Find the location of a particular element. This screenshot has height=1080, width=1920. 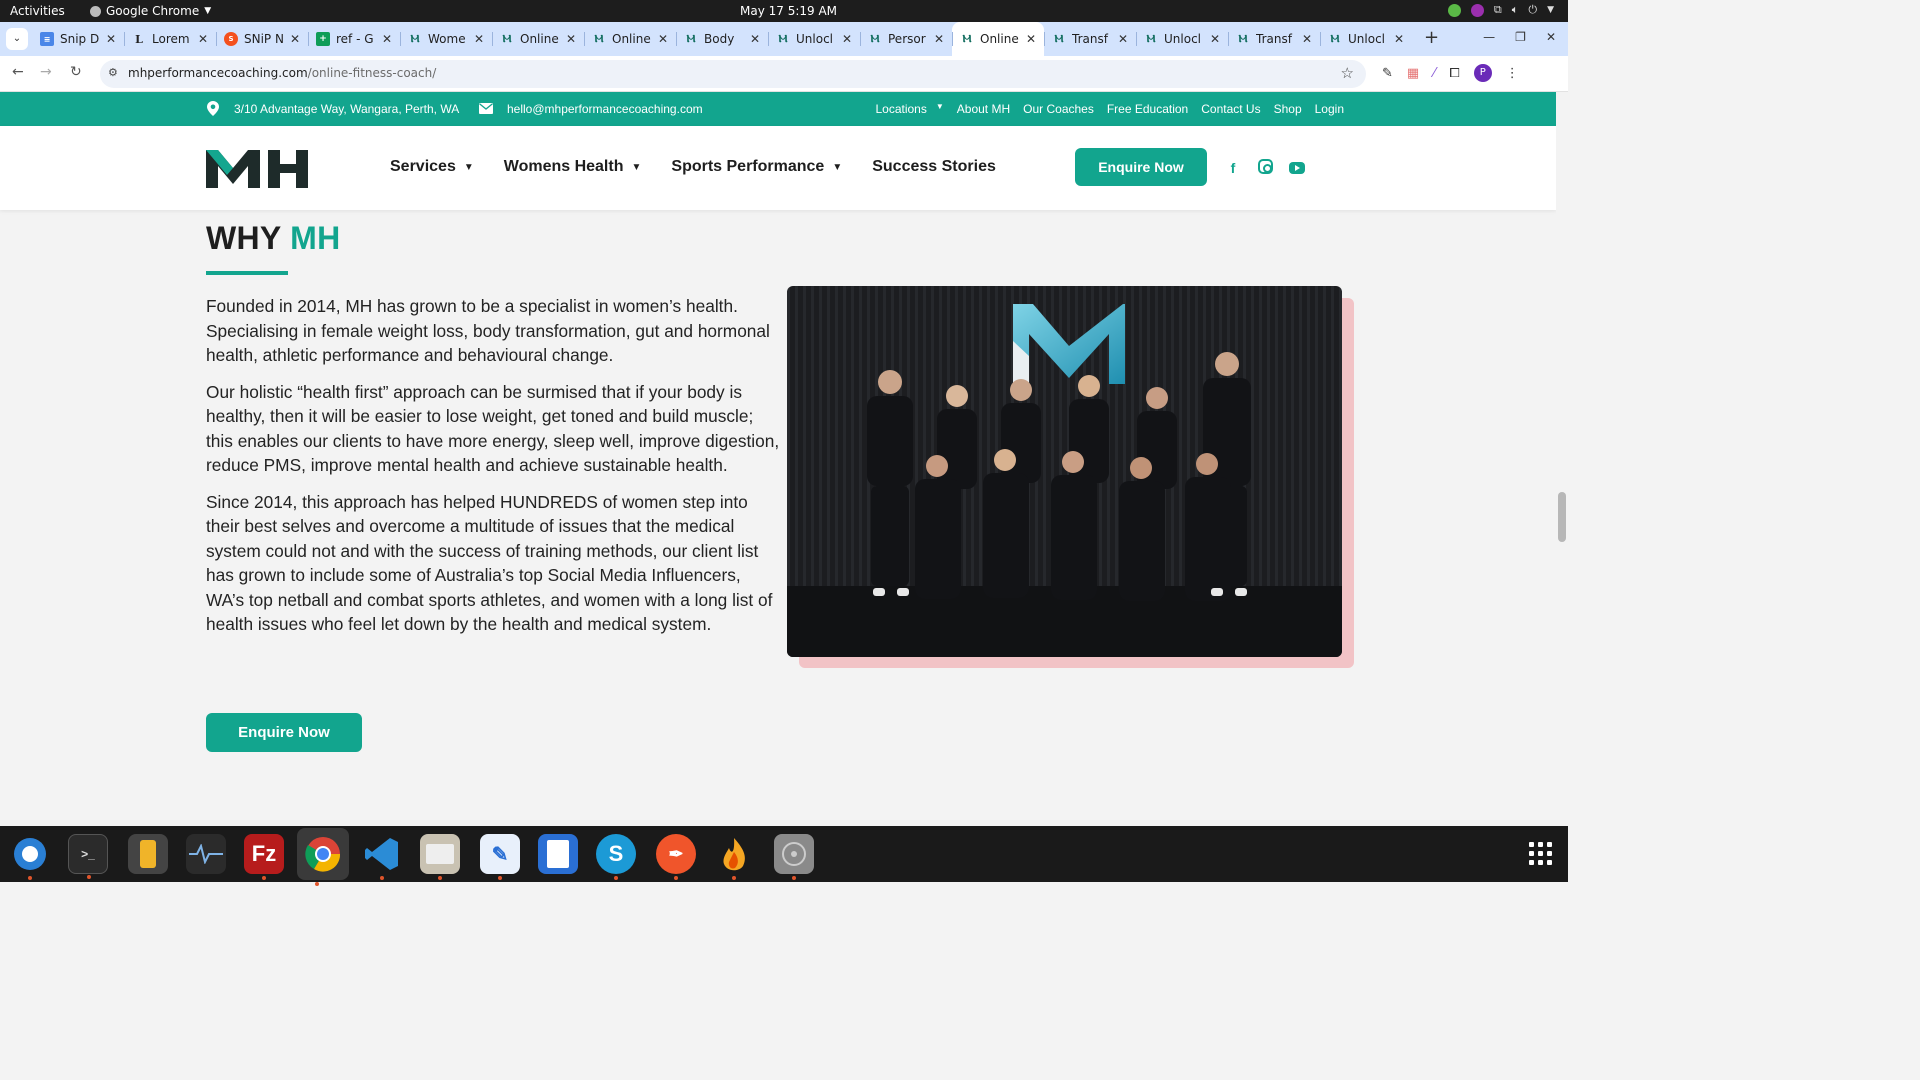

nav-services: Services ▼ is located at coordinates (432, 167).